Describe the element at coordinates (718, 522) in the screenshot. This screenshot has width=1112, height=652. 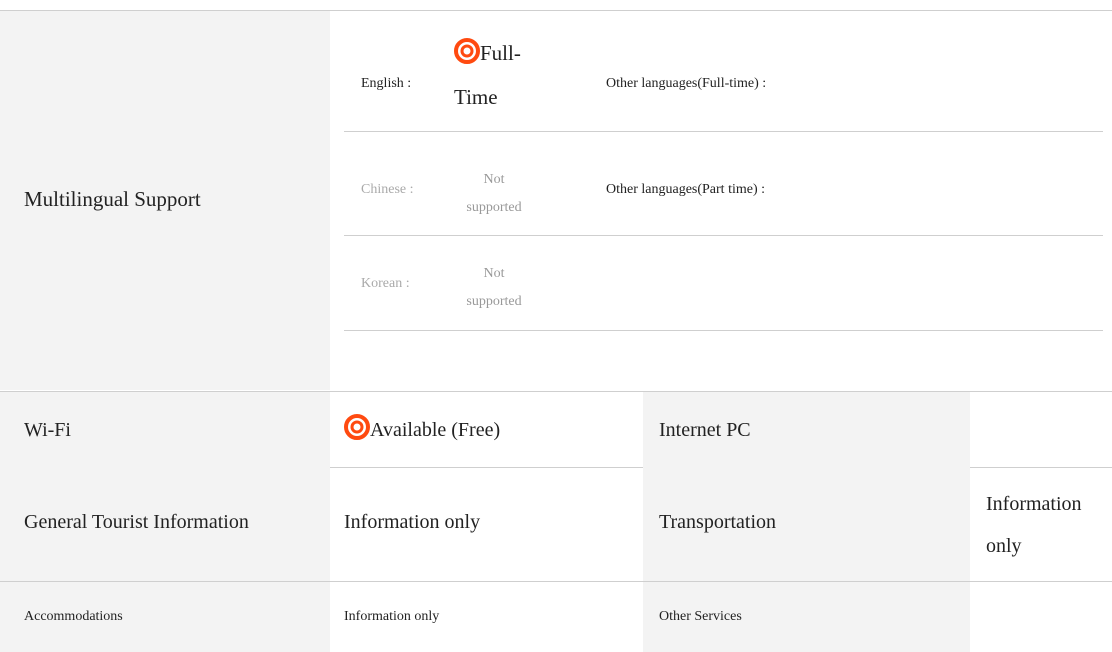
I see `transportation-label: Transportation` at that location.